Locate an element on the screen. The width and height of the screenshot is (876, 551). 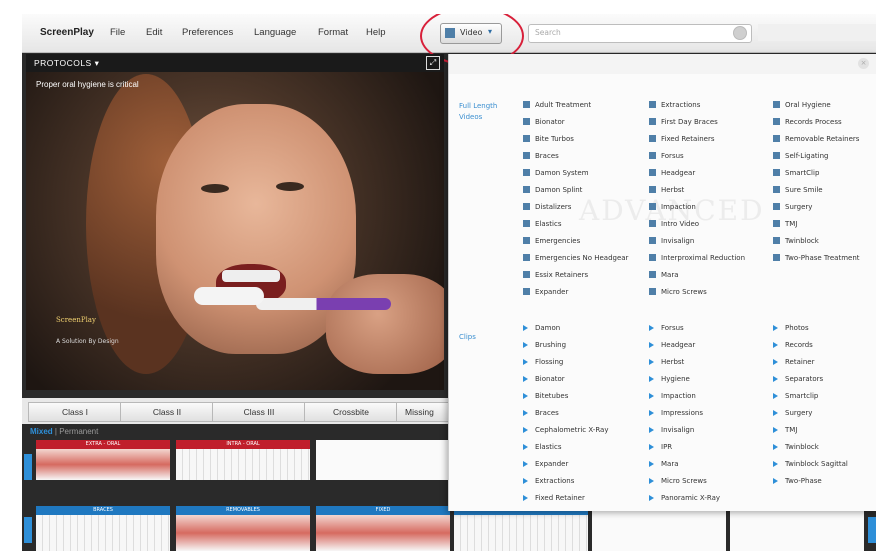
tab-crossbite: Crossbite is located at coordinates (351, 412).